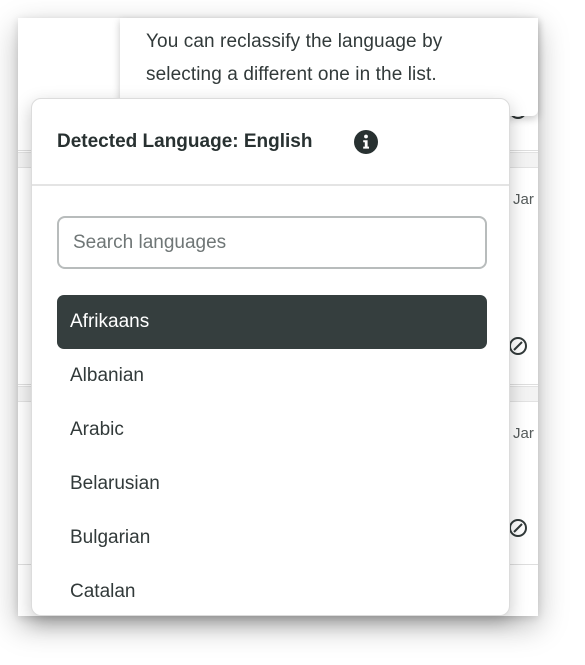  Describe the element at coordinates (272, 430) in the screenshot. I see `language-option-arabic: Arabic` at that location.